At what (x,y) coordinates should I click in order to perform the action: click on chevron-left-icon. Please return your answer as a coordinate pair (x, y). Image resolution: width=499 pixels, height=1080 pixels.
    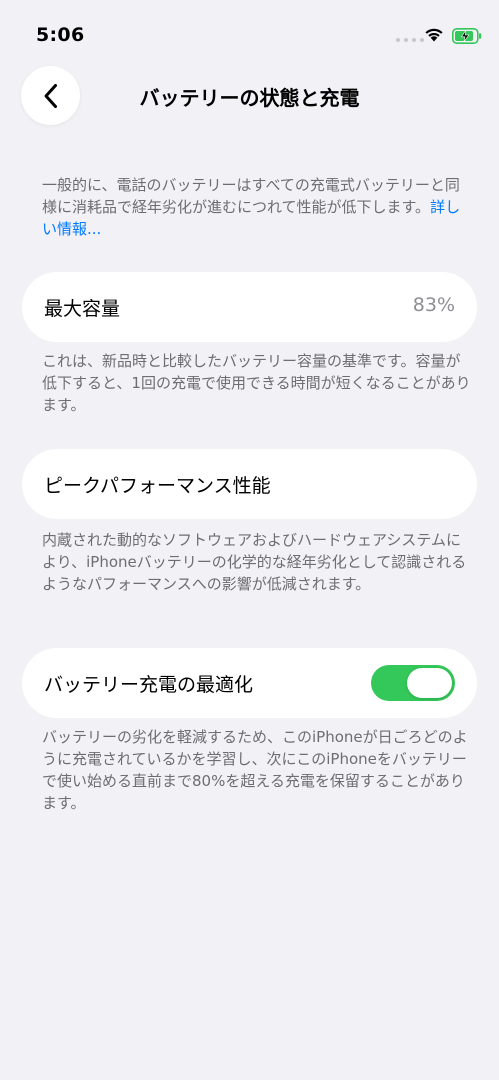
    Looking at the image, I should click on (50, 95).